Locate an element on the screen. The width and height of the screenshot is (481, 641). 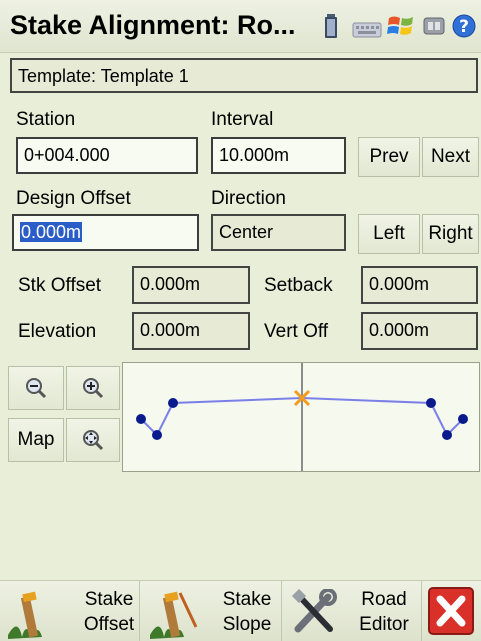
elevation-field: 0.000m is located at coordinates (191, 331).